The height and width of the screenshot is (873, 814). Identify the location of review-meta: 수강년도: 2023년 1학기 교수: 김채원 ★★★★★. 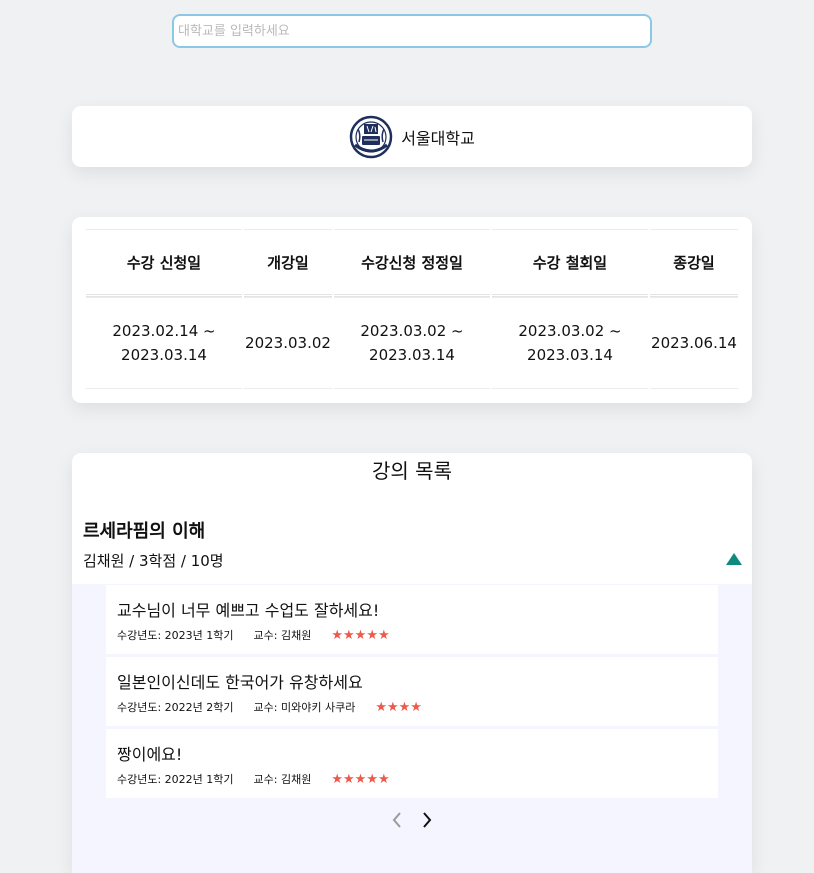
(253, 635).